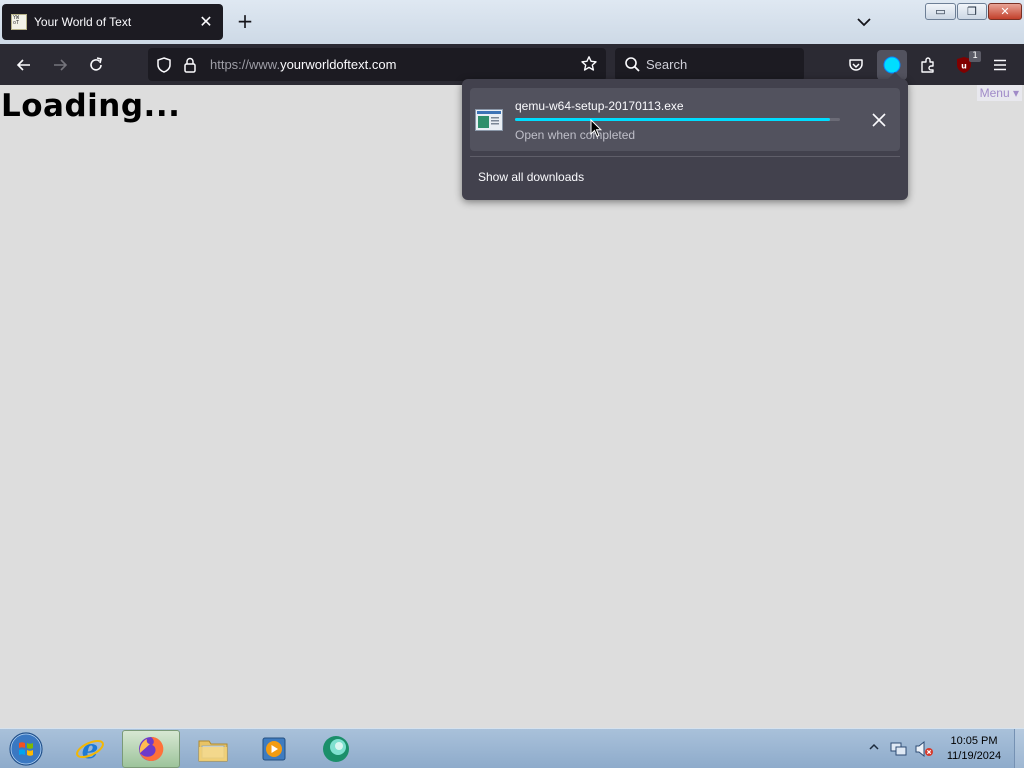 This screenshot has width=1024, height=768. I want to click on network-icon, so click(898, 749).